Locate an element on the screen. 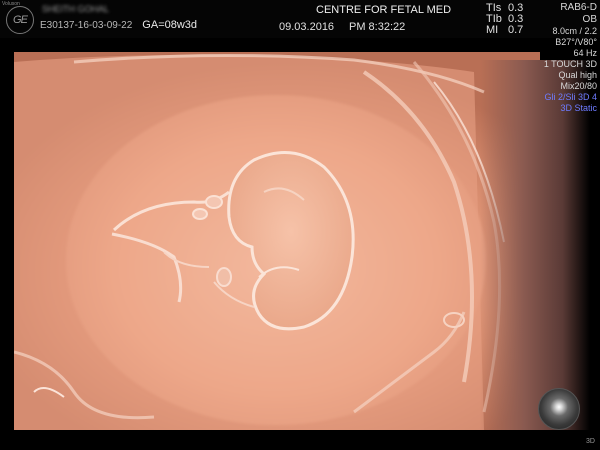 This screenshot has width=600, height=450. quality-setting: Qual high is located at coordinates (577, 75).